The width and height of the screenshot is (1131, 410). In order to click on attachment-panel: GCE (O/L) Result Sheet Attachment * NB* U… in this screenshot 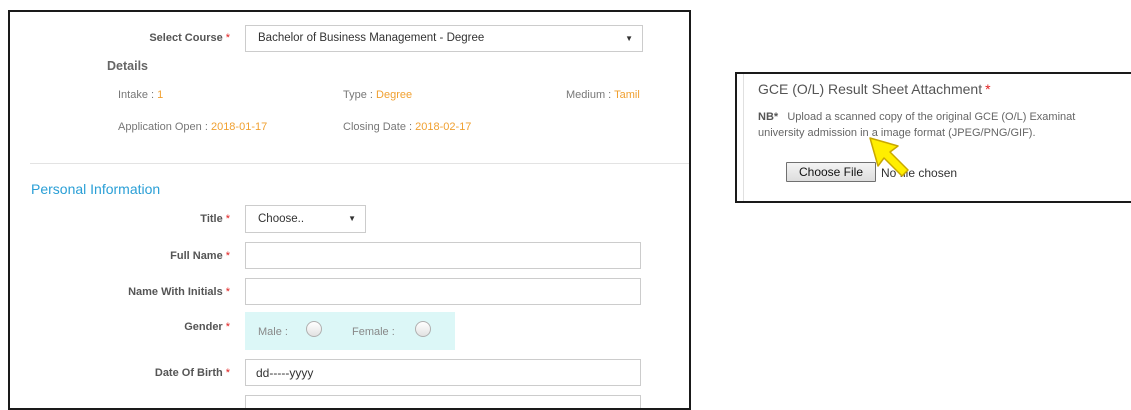, I will do `click(933, 137)`.